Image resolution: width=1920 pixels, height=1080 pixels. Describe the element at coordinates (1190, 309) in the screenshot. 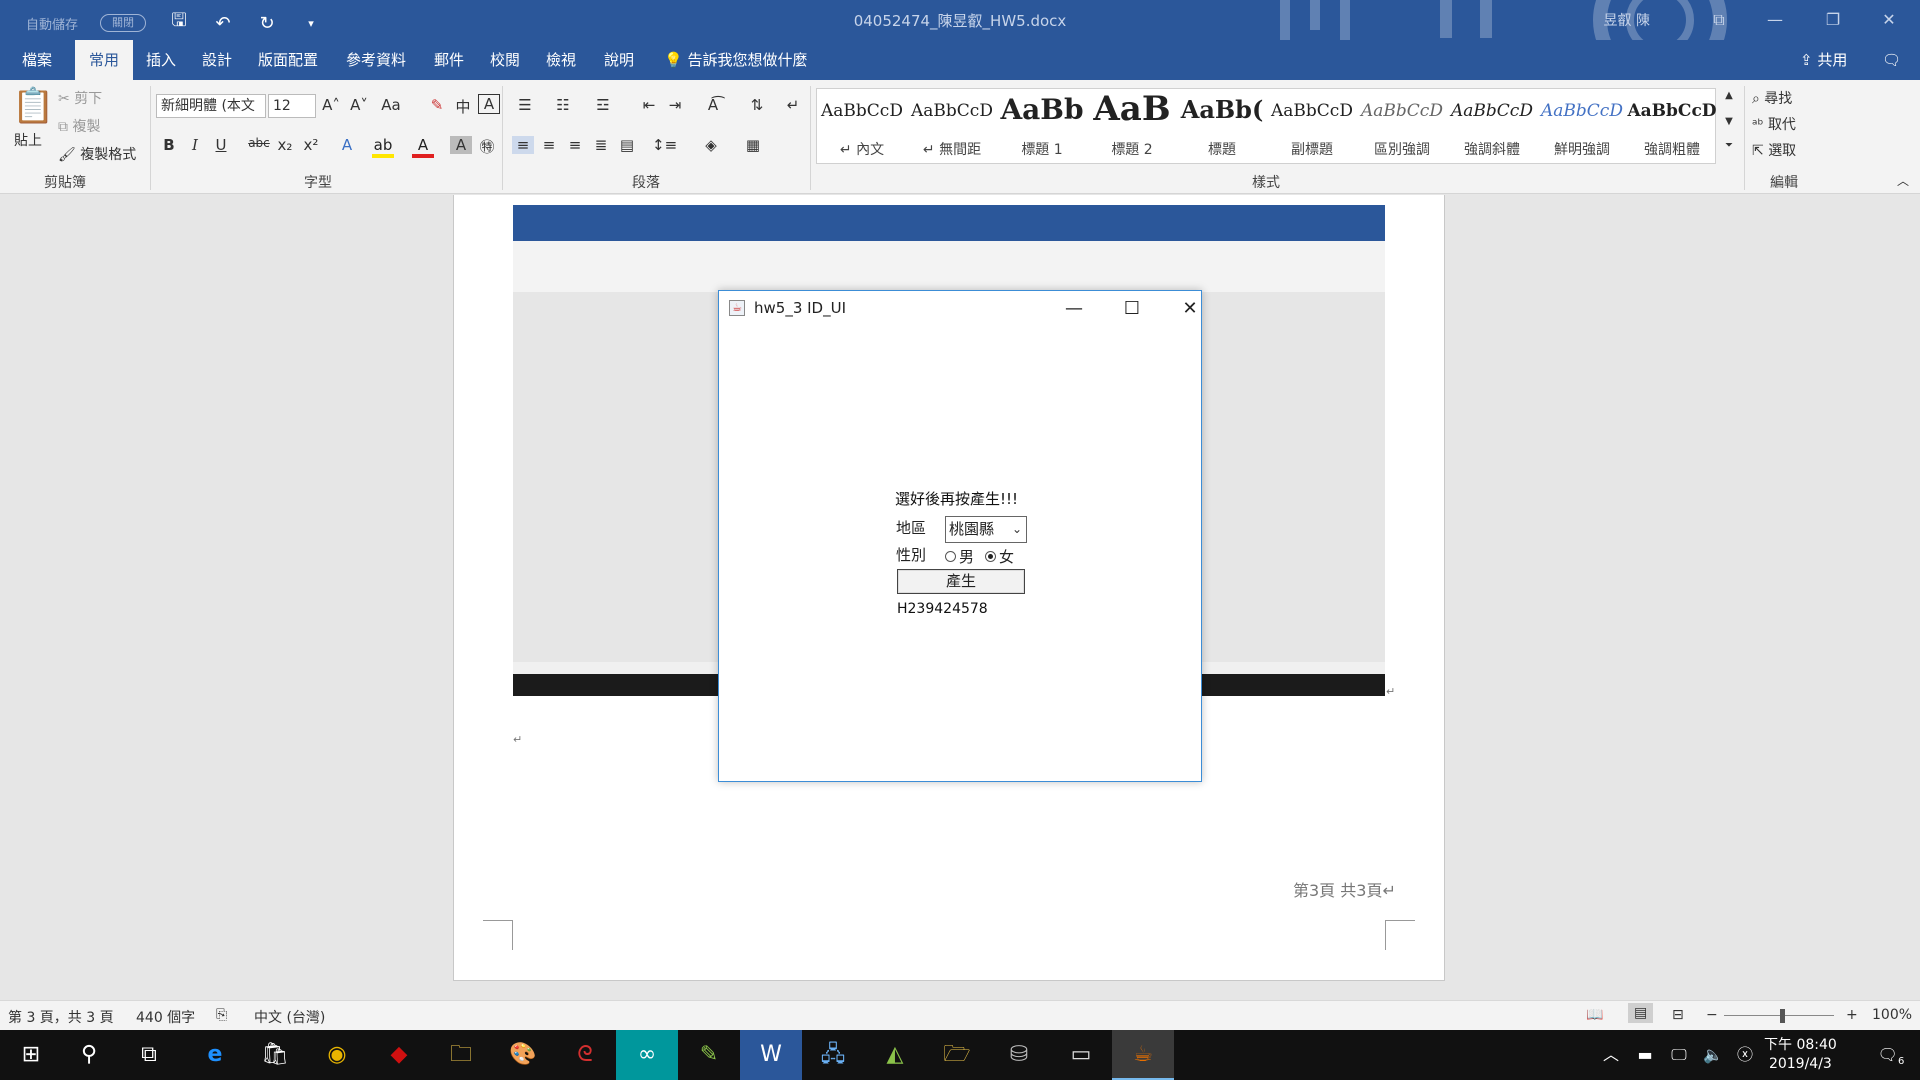

I see `dialog-close-icon: ✕` at that location.